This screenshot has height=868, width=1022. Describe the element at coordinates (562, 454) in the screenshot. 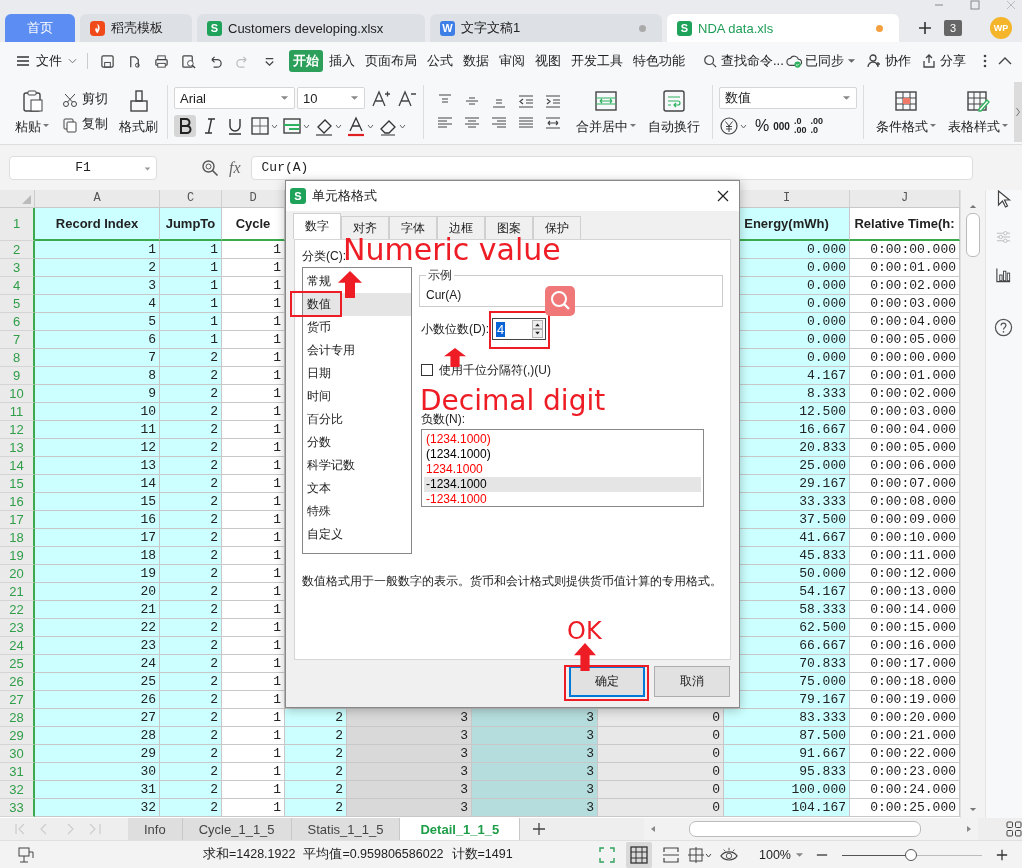

I see `negative-format-item: (1234.1000)` at that location.